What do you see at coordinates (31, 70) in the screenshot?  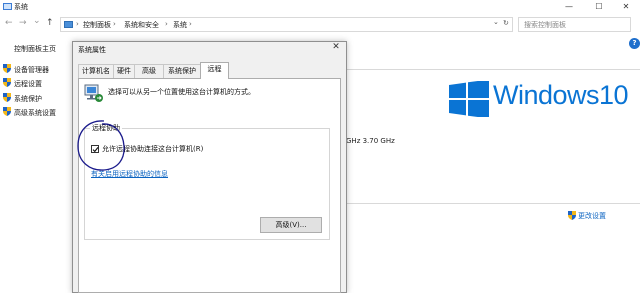 I see `sidebar-item-device-manager: 设备管理器` at bounding box center [31, 70].